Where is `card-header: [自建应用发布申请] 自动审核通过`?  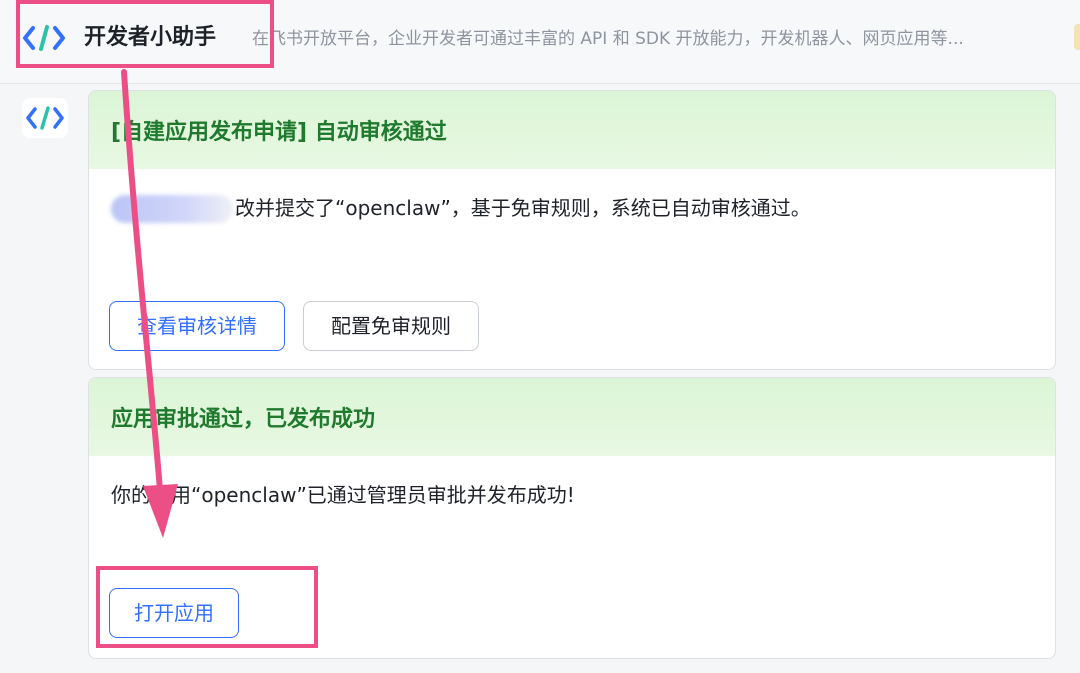
card-header: [自建应用发布申请] 自动审核通过 is located at coordinates (572, 130).